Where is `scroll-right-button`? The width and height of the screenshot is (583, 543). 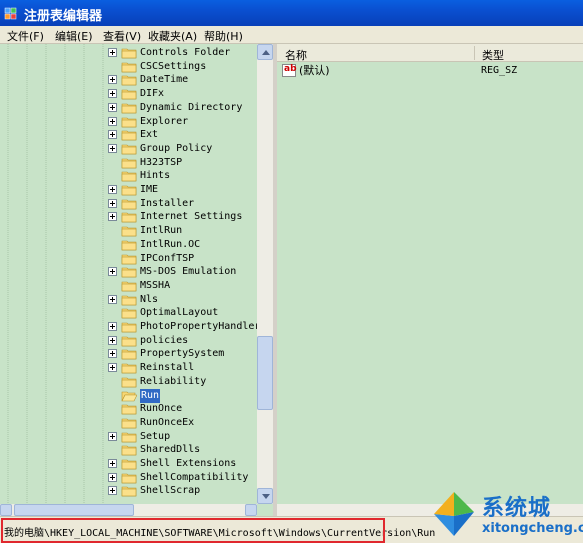
scroll-right-button is located at coordinates (251, 510).